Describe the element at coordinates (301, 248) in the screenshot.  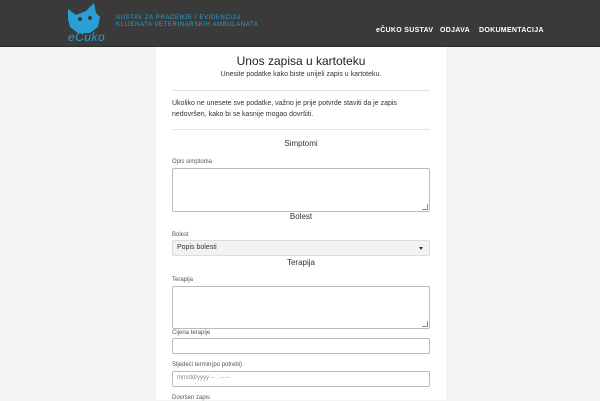
I see `disease-select: Popis bolesti` at that location.